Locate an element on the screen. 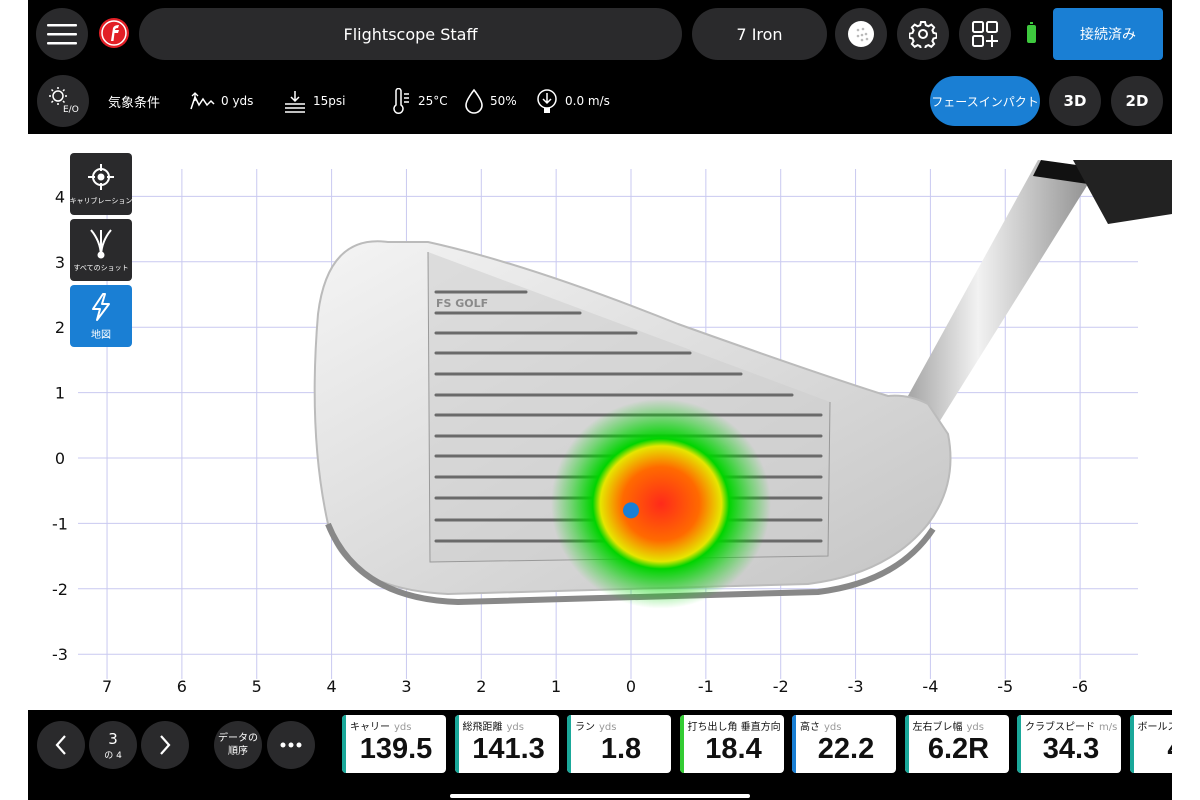  stat-title-text: 総飛距離 is located at coordinates (482, 727).